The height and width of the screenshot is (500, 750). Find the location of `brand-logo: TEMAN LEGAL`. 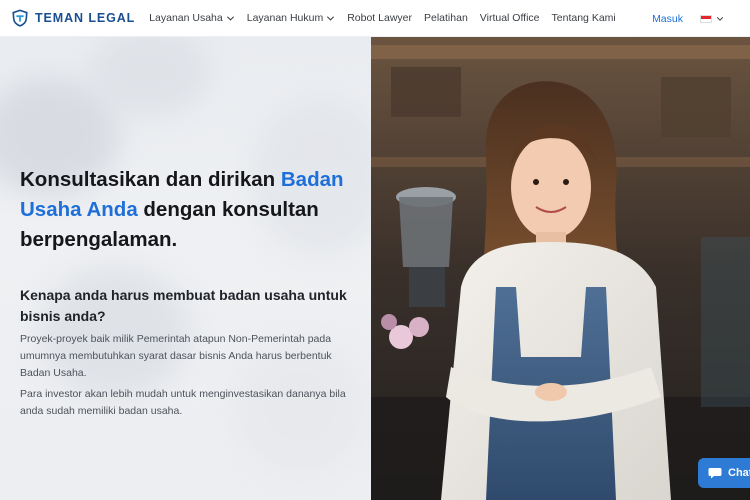

brand-logo: TEMAN LEGAL is located at coordinates (73, 18).